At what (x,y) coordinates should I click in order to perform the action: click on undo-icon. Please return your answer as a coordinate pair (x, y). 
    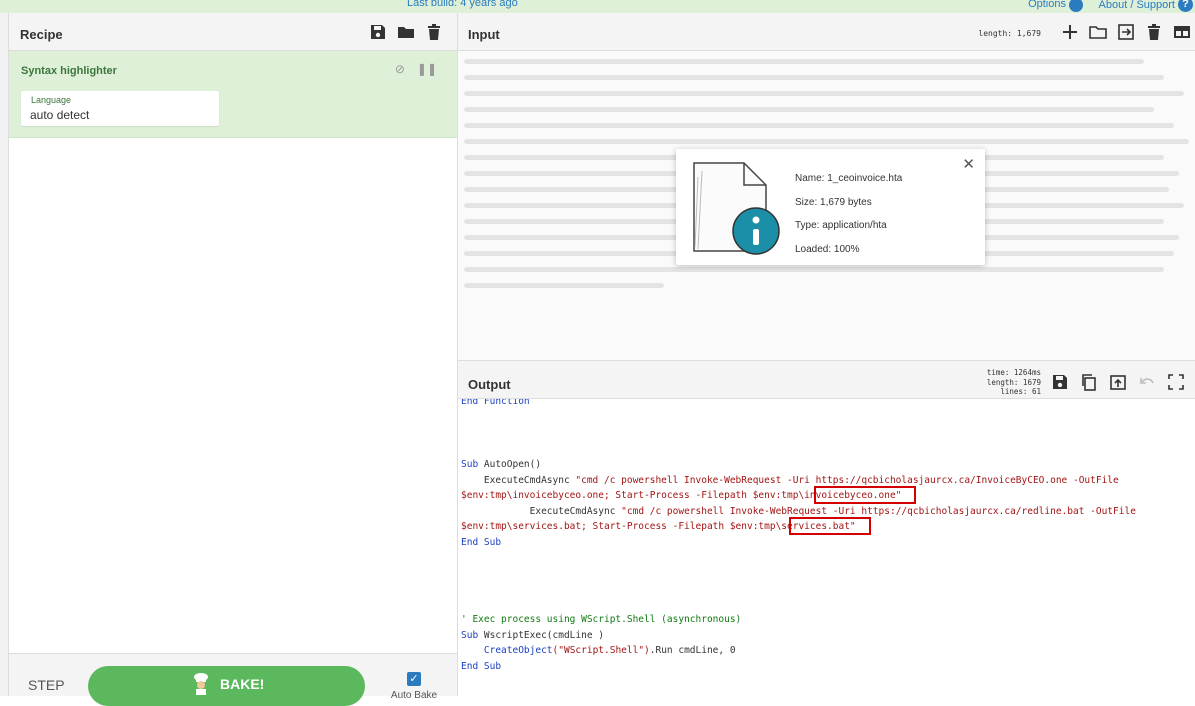
    Looking at the image, I should click on (1147, 382).